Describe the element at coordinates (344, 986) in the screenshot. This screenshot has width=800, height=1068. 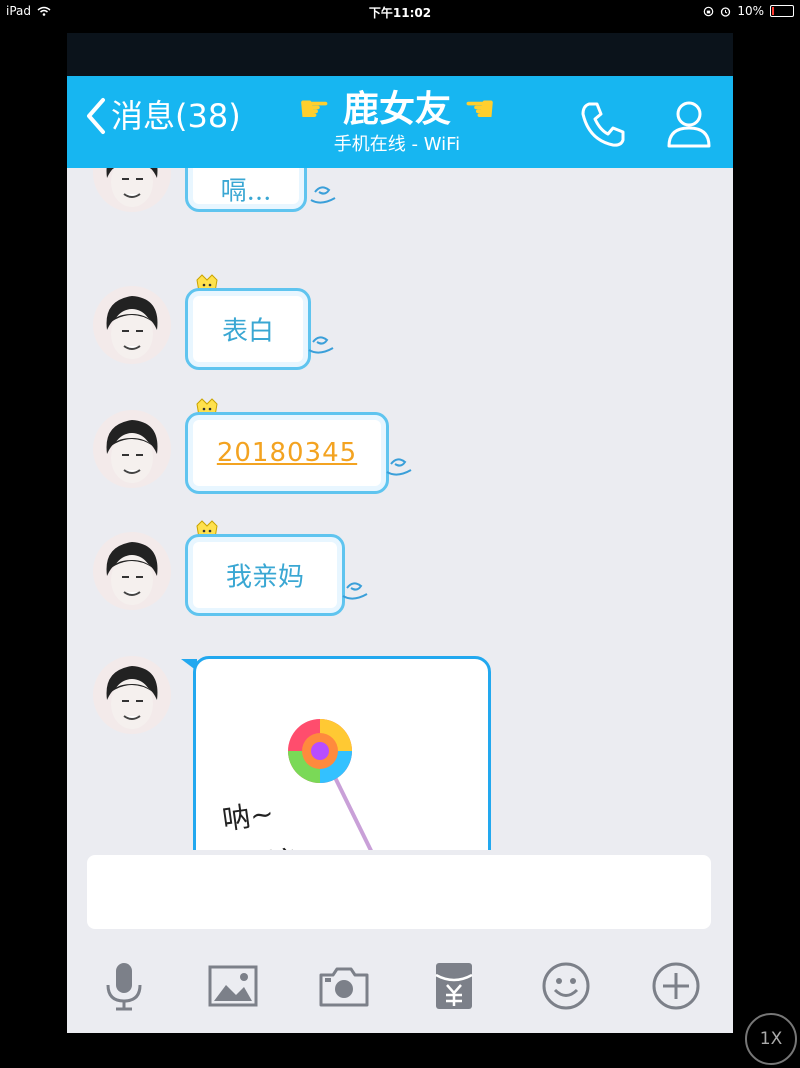
I see `camera-icon` at that location.